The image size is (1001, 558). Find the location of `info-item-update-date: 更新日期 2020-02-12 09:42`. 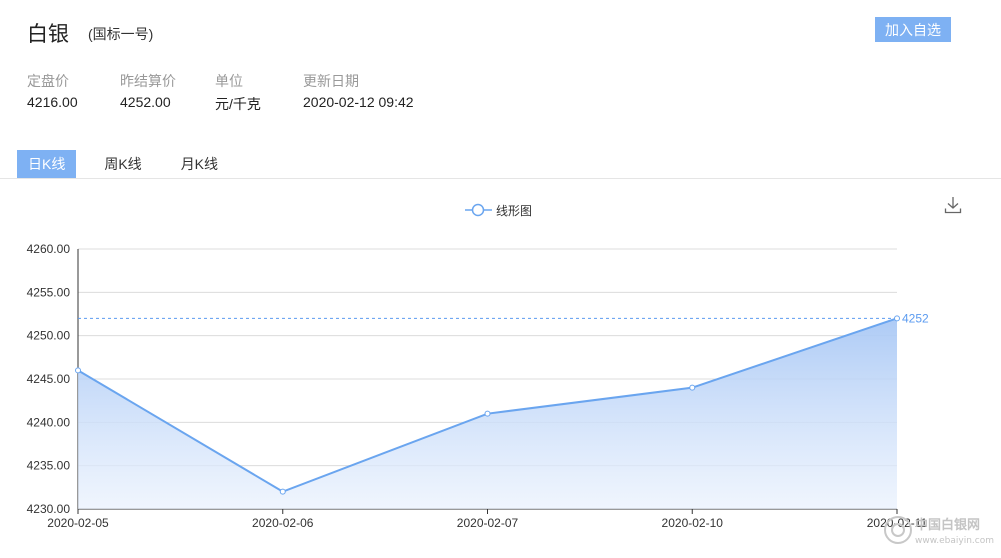

info-item-update-date: 更新日期 2020-02-12 09:42 is located at coordinates (358, 90).